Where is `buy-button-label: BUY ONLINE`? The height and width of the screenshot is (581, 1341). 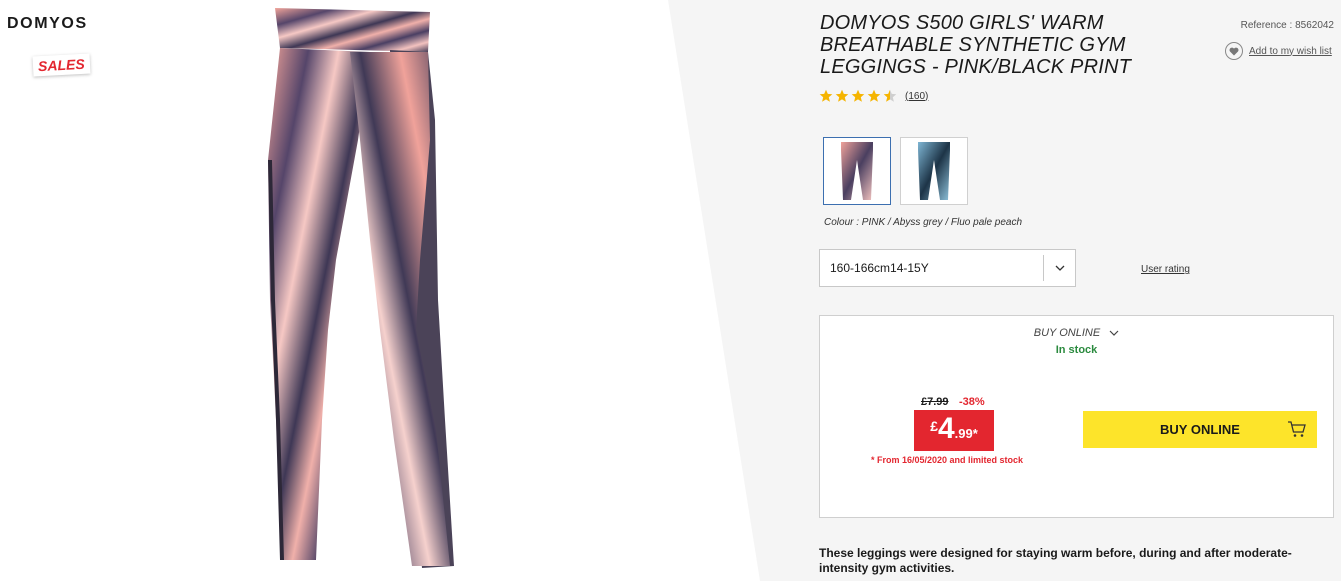
buy-button-label: BUY ONLINE is located at coordinates (1200, 429).